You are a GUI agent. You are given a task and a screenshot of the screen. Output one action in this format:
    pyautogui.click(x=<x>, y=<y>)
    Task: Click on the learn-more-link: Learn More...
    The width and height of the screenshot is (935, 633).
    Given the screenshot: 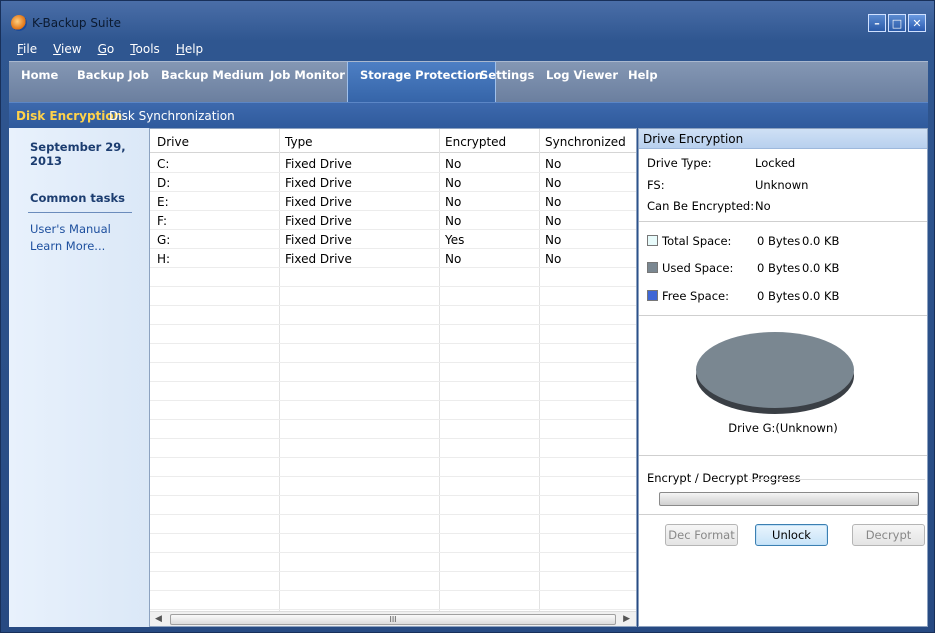 What is the action you would take?
    pyautogui.click(x=67, y=246)
    